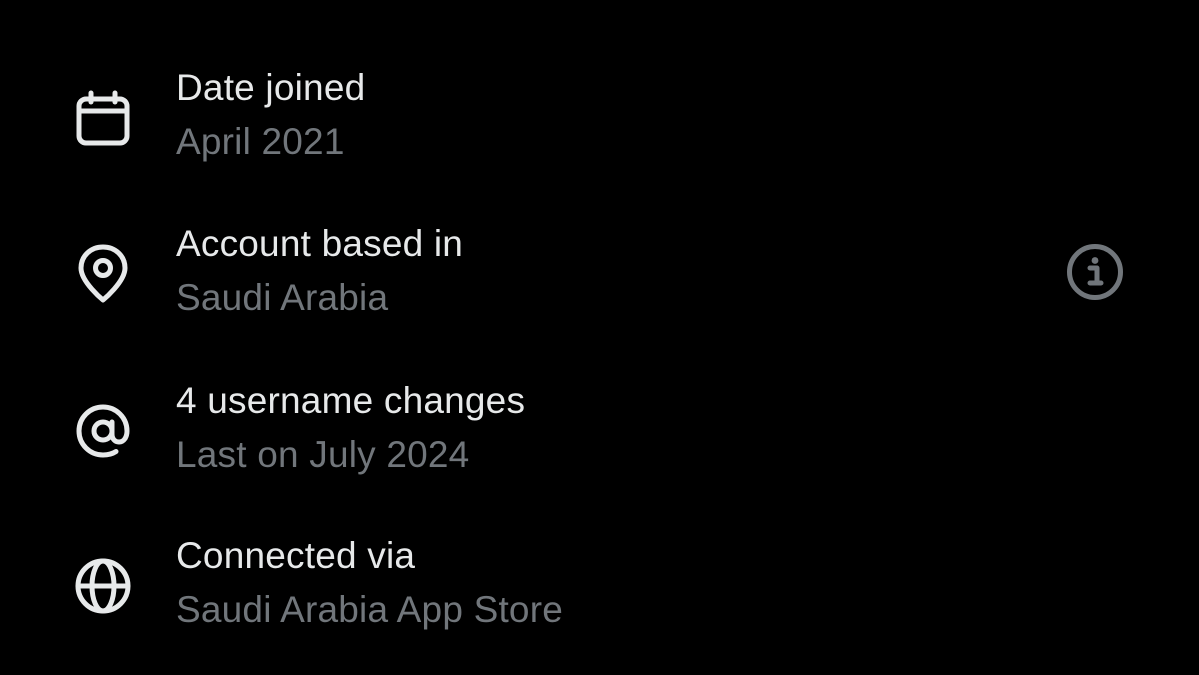  Describe the element at coordinates (323, 454) in the screenshot. I see `row-subtitle: Last on July 2024` at that location.